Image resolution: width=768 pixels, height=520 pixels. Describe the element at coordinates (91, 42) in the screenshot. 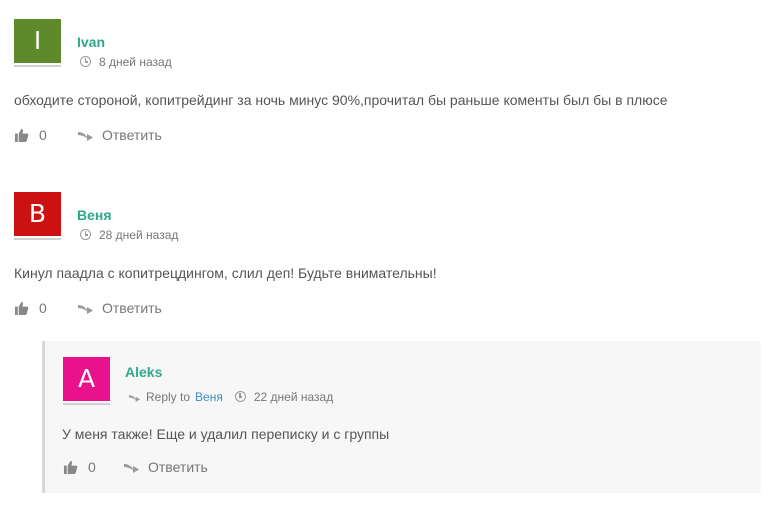

I see `comment-author: Ivan` at that location.